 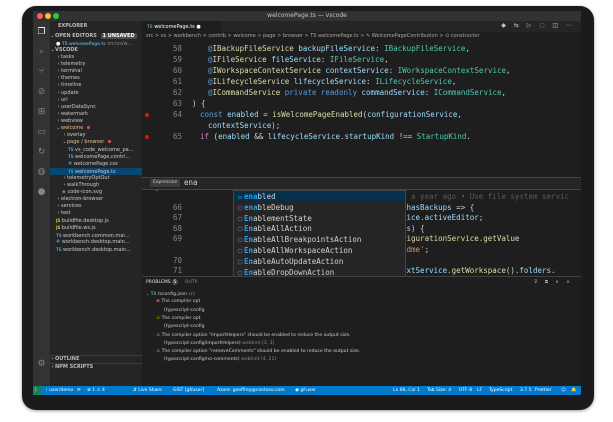 What do you see at coordinates (96, 164) in the screenshot?
I see `tree-item: # welcomePage.css` at bounding box center [96, 164].